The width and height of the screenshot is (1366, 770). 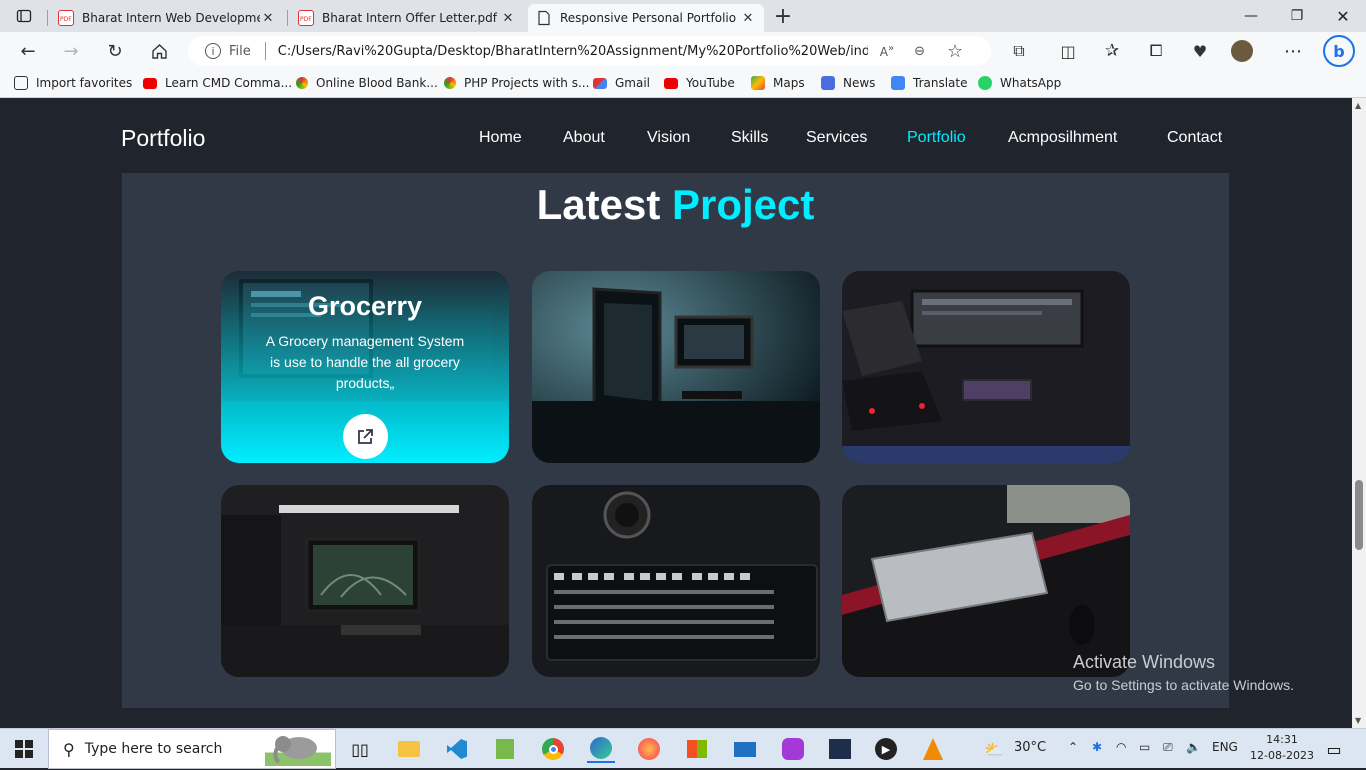 What do you see at coordinates (778, 83) in the screenshot?
I see `favorite-maps: Maps` at bounding box center [778, 83].